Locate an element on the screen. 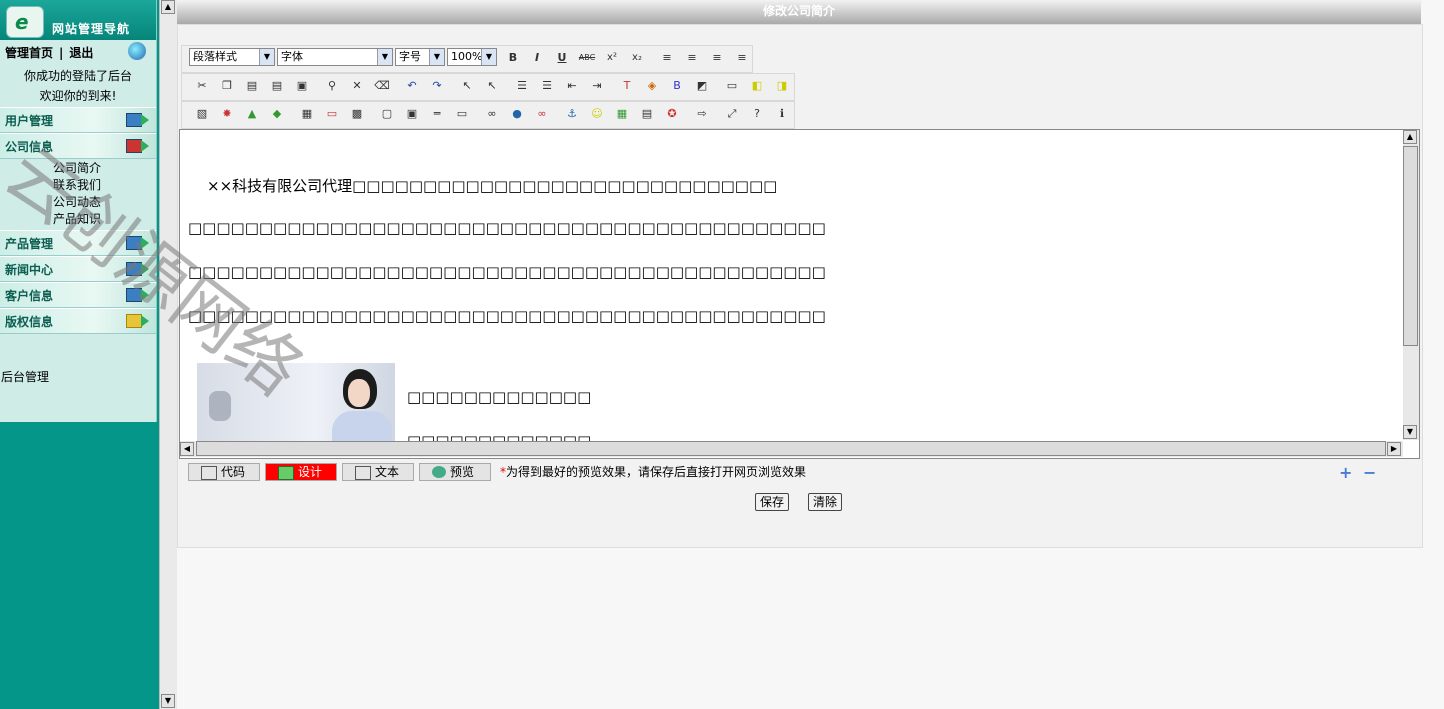  sub-product-knowledge: 产品知识 is located at coordinates (77, 218).